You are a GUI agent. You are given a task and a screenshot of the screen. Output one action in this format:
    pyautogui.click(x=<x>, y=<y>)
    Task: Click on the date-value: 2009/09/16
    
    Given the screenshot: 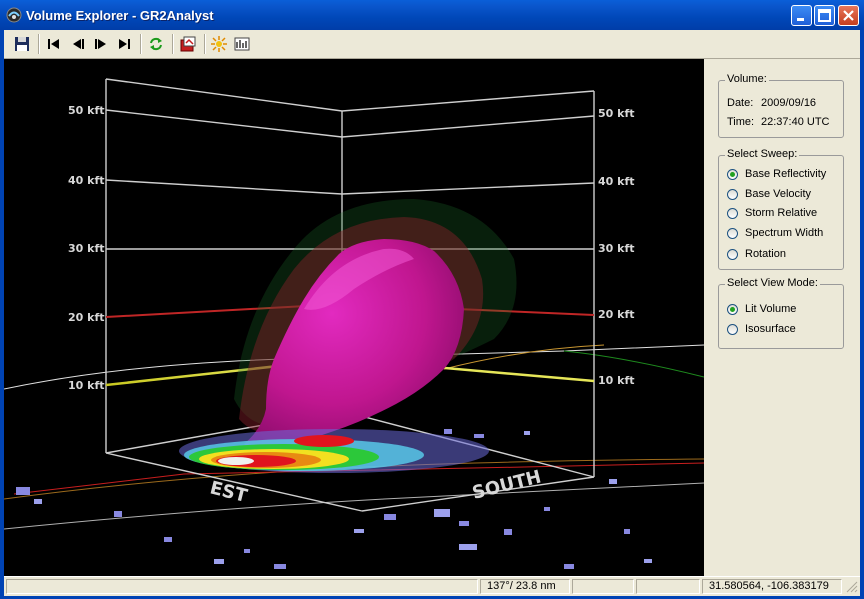 What is the action you would take?
    pyautogui.click(x=789, y=103)
    